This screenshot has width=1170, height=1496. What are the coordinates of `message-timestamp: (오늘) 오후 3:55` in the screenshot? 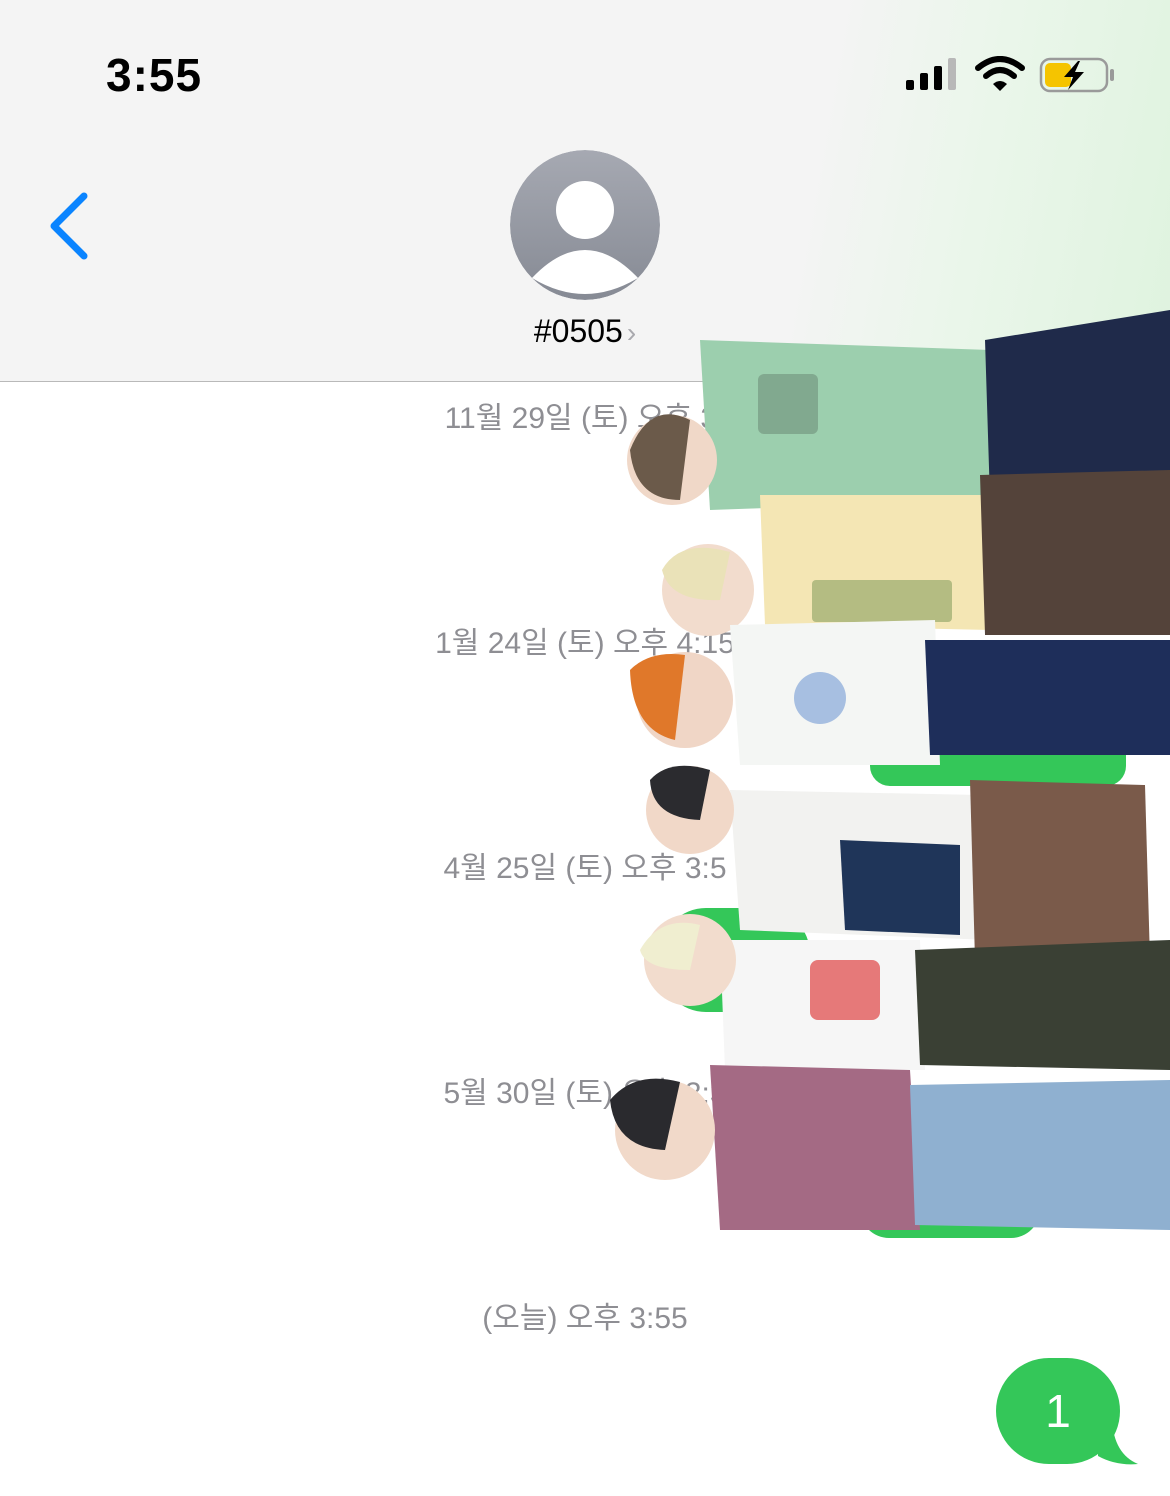 It's located at (585, 1318).